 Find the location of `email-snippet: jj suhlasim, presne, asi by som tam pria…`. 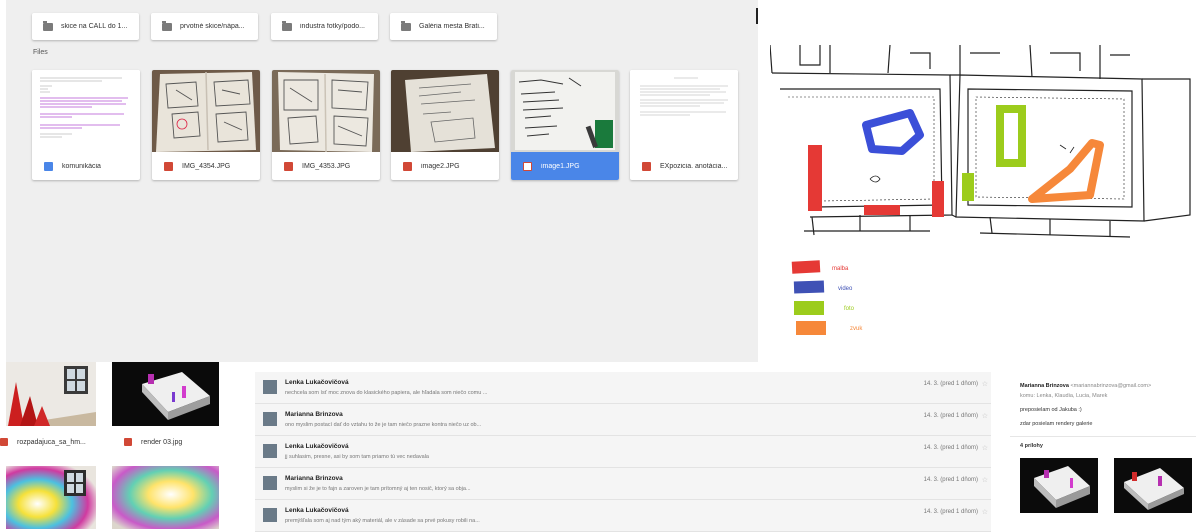

email-snippet: jj suhlasim, presne, asi by som tam pria… is located at coordinates (357, 457).